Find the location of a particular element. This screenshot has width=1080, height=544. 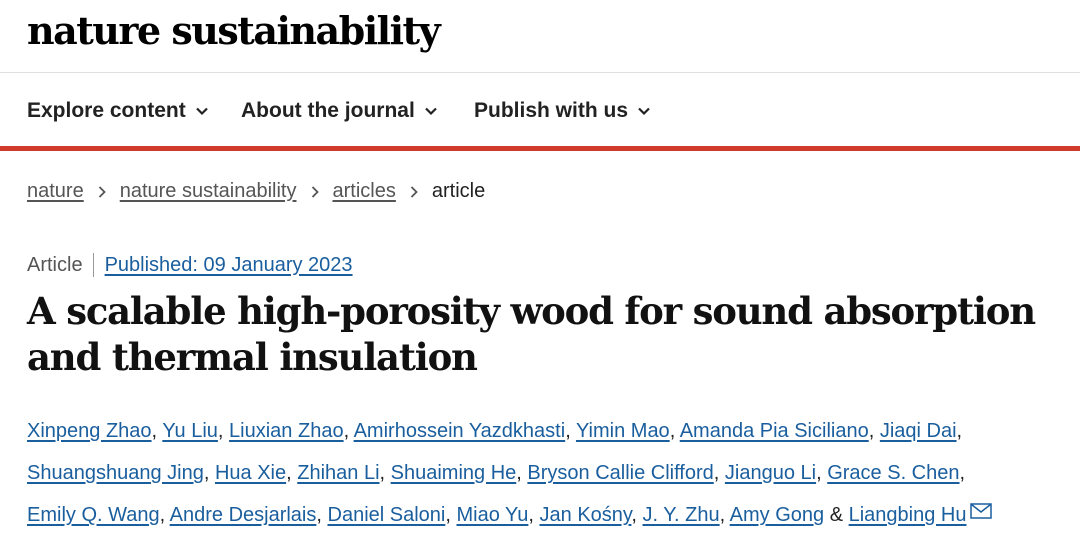

author-link: Daniel Saloni is located at coordinates (387, 515).